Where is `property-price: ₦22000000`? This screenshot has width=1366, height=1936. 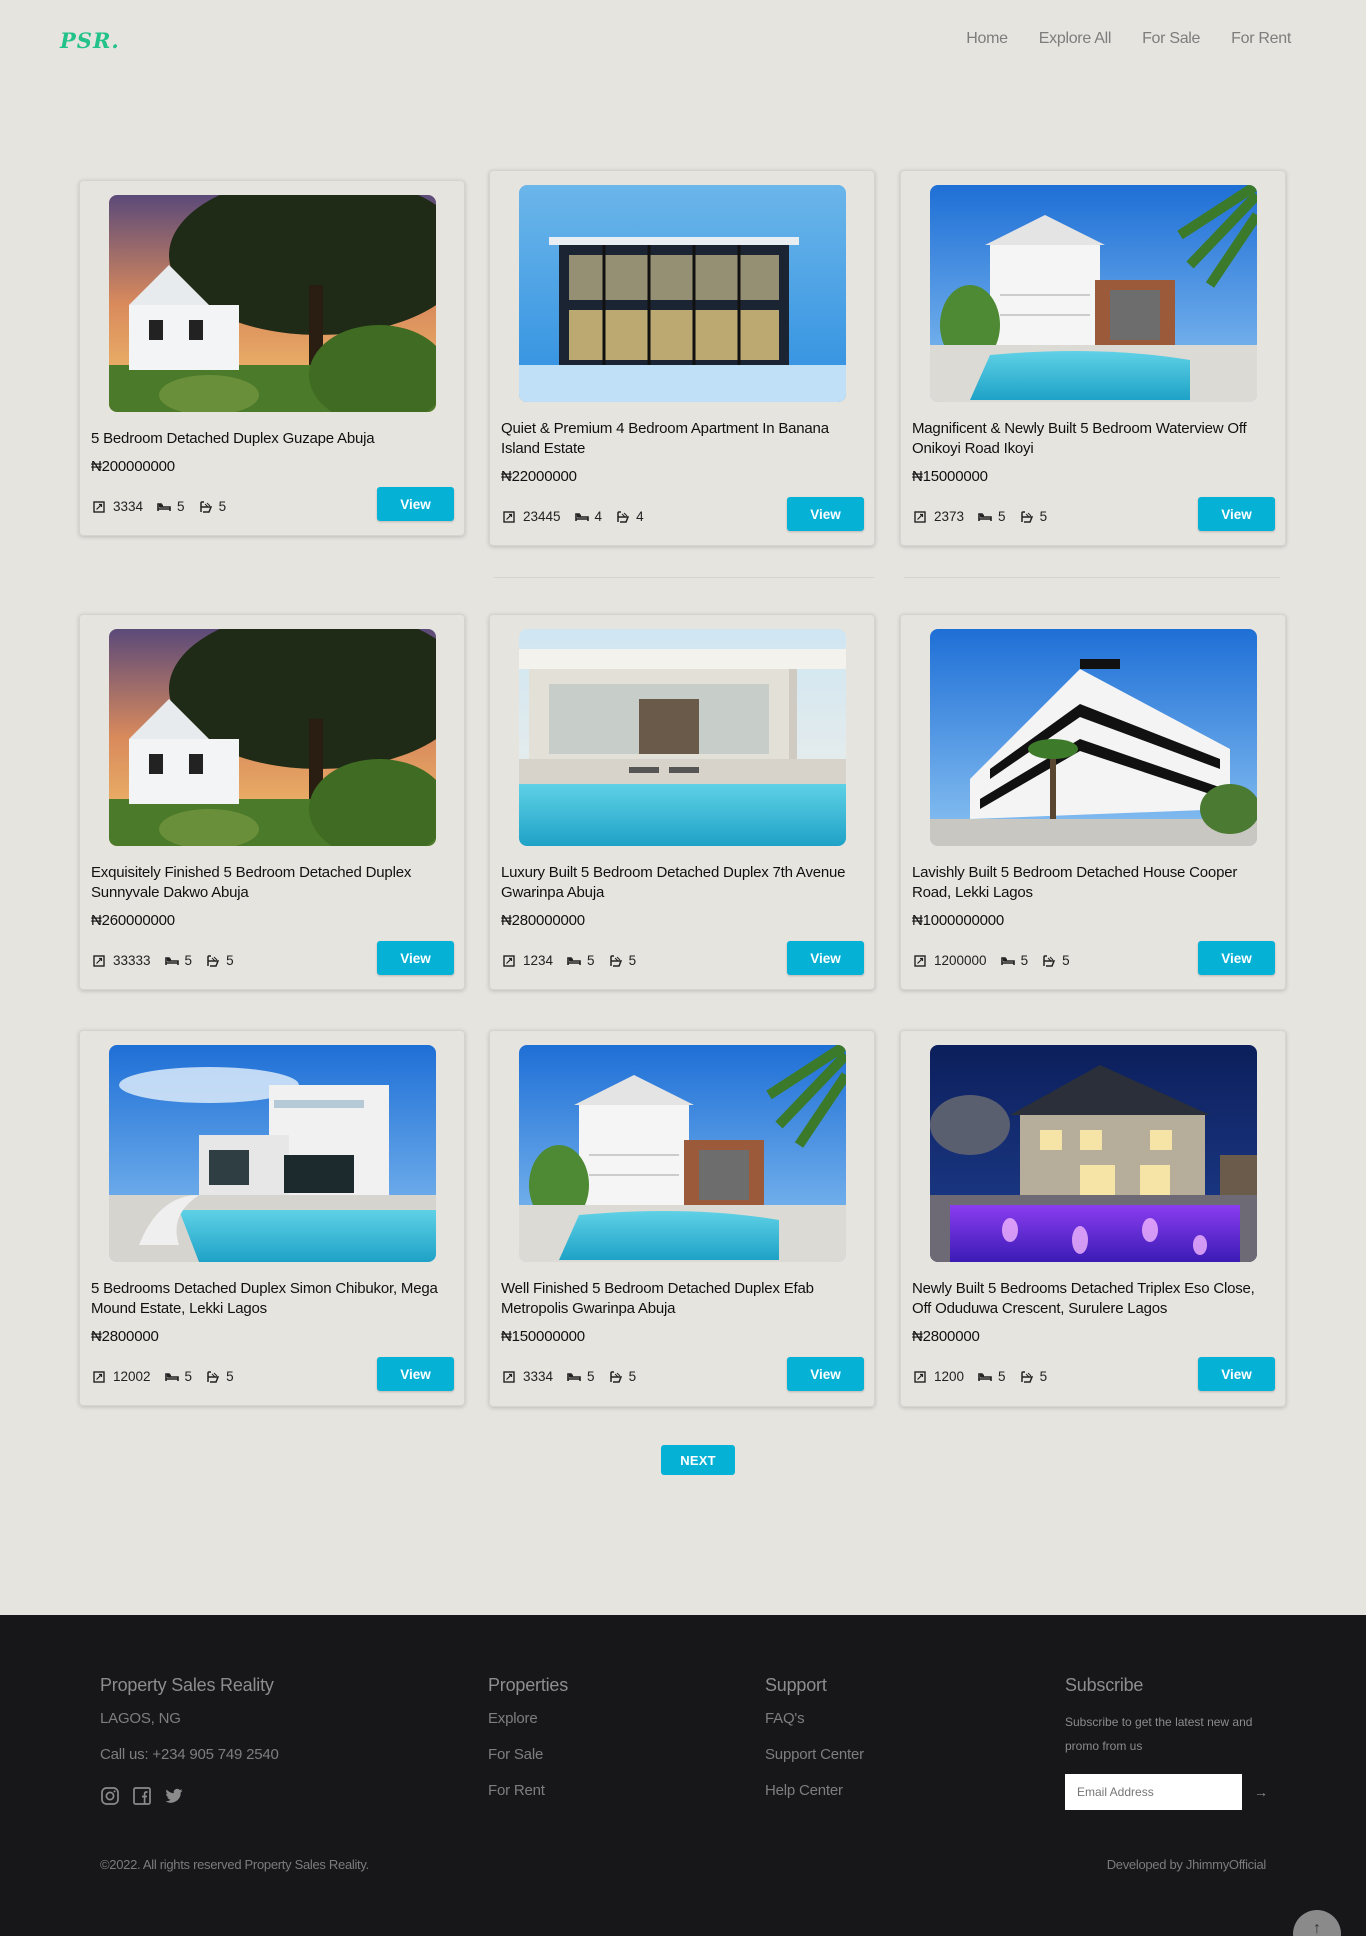 property-price: ₦22000000 is located at coordinates (539, 476).